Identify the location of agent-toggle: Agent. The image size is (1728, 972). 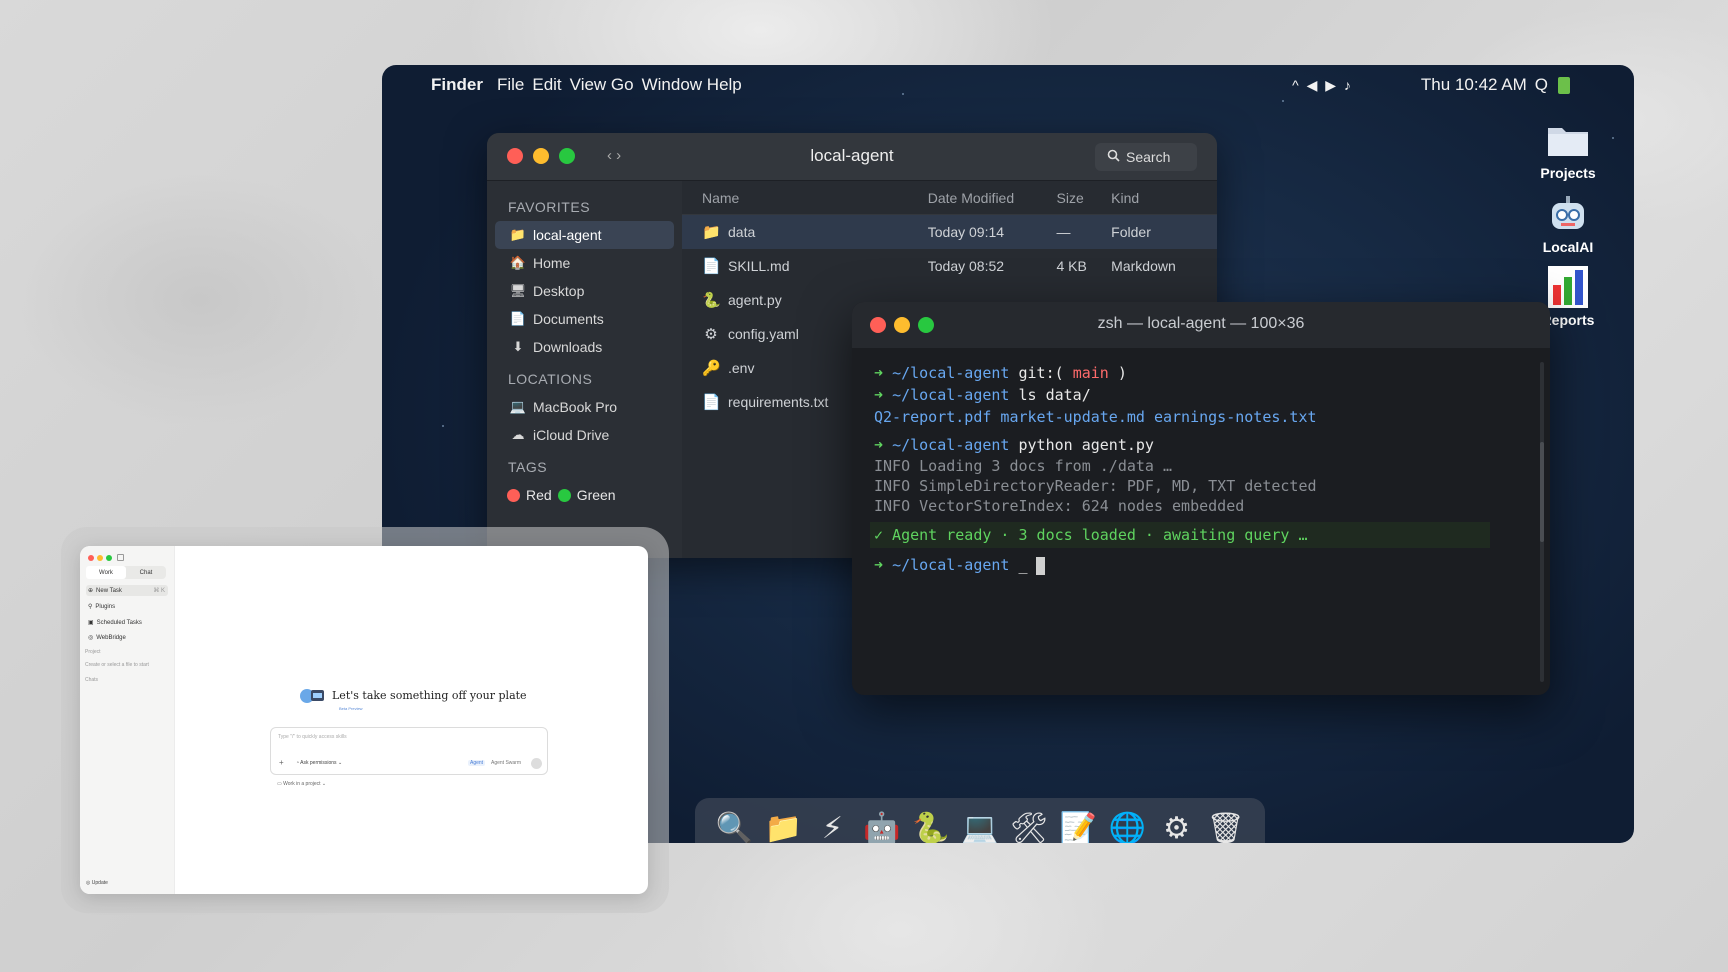
(477, 763).